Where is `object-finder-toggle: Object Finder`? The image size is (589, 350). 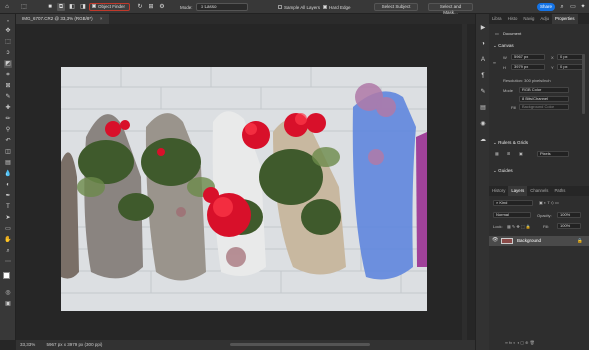 object-finder-toggle: Object Finder is located at coordinates (110, 7).